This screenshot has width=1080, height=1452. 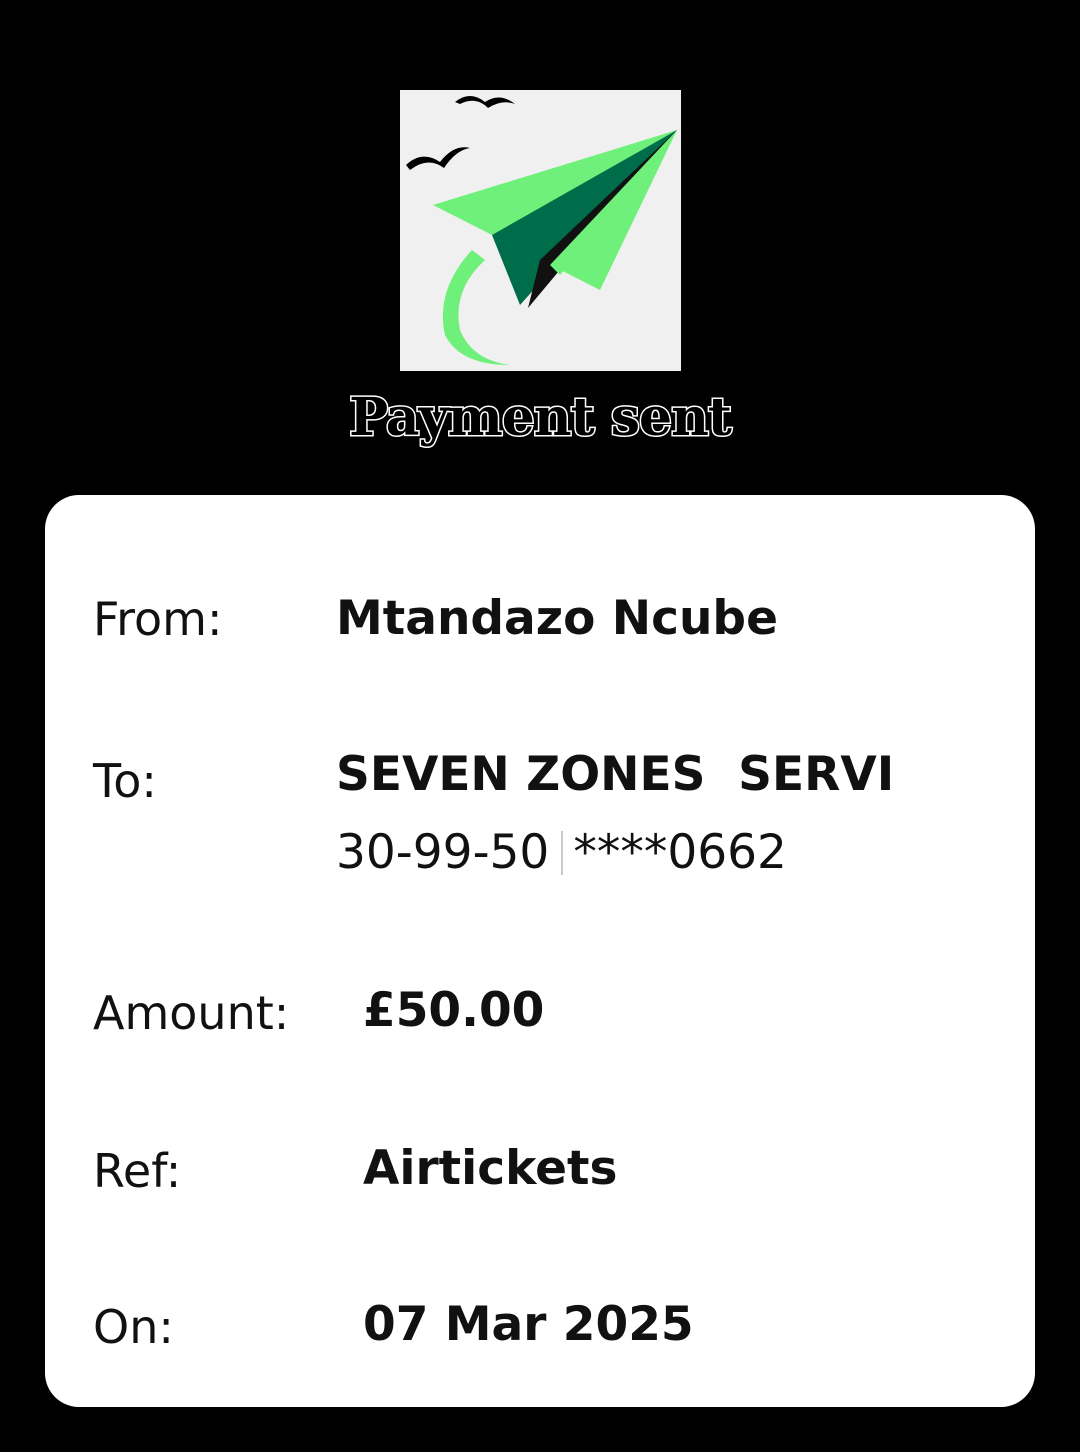 I want to click on account-info: 30-99-50 ****0662, so click(x=561, y=853).